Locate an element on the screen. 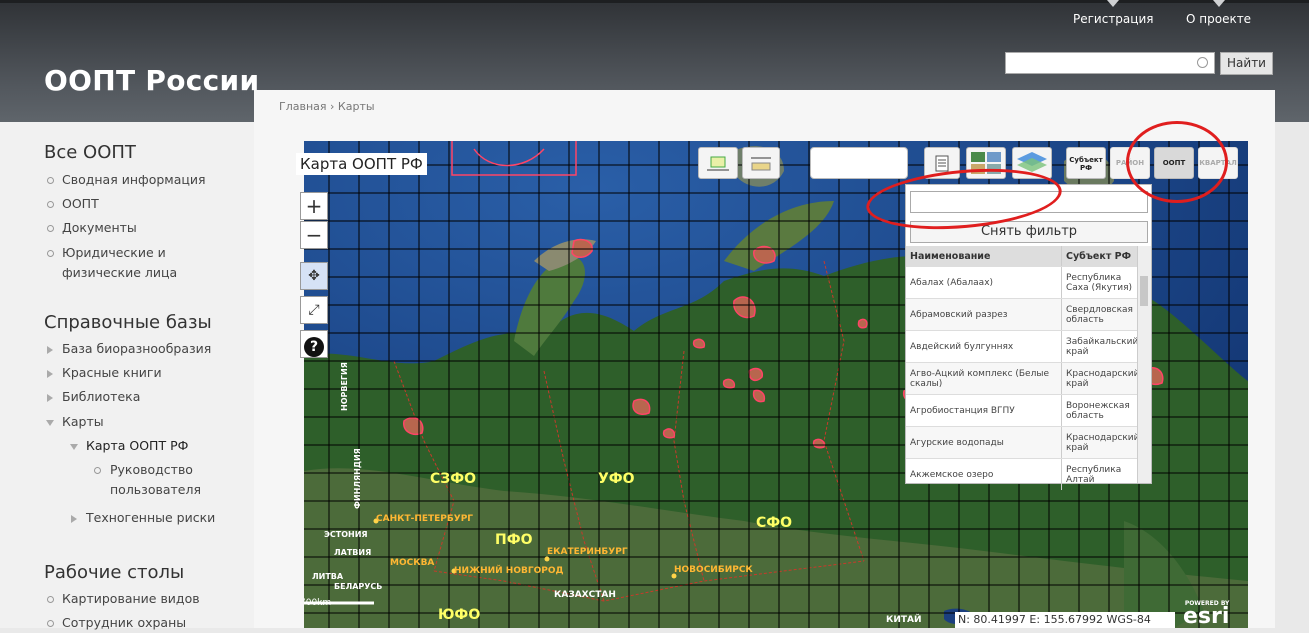 The height and width of the screenshot is (633, 1309). label-estonia: ЭСТОНИЯ is located at coordinates (346, 534).